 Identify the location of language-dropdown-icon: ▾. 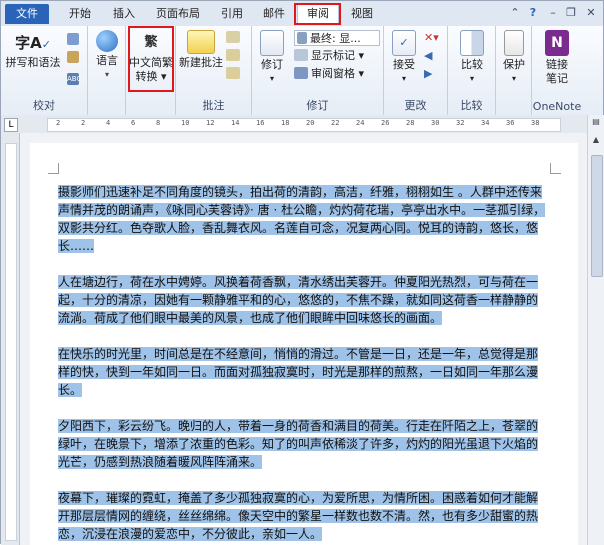
(106, 74).